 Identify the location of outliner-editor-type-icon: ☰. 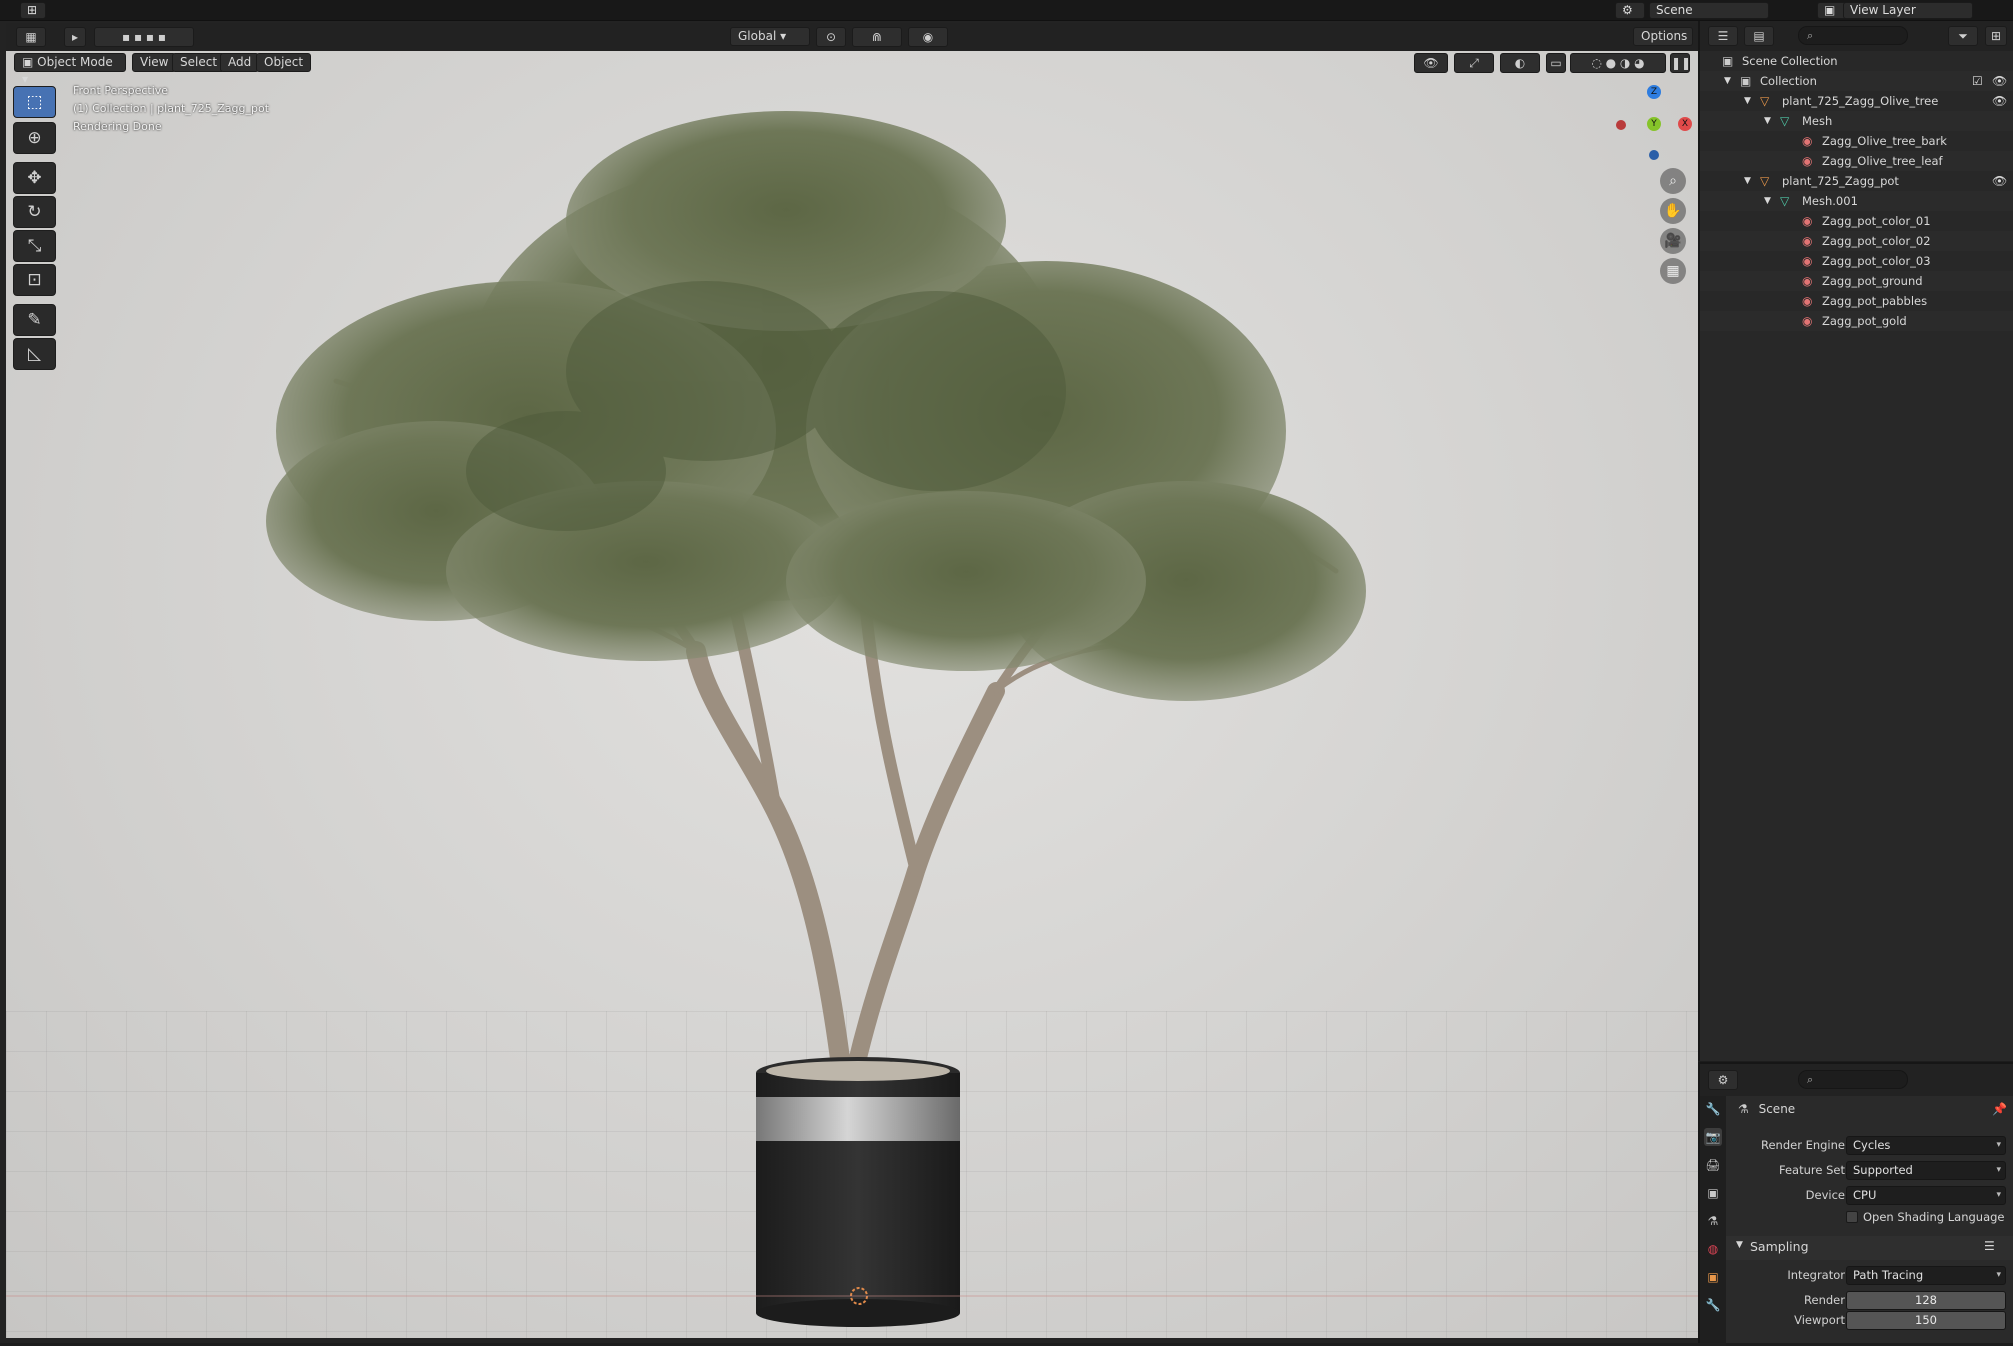
(1723, 36).